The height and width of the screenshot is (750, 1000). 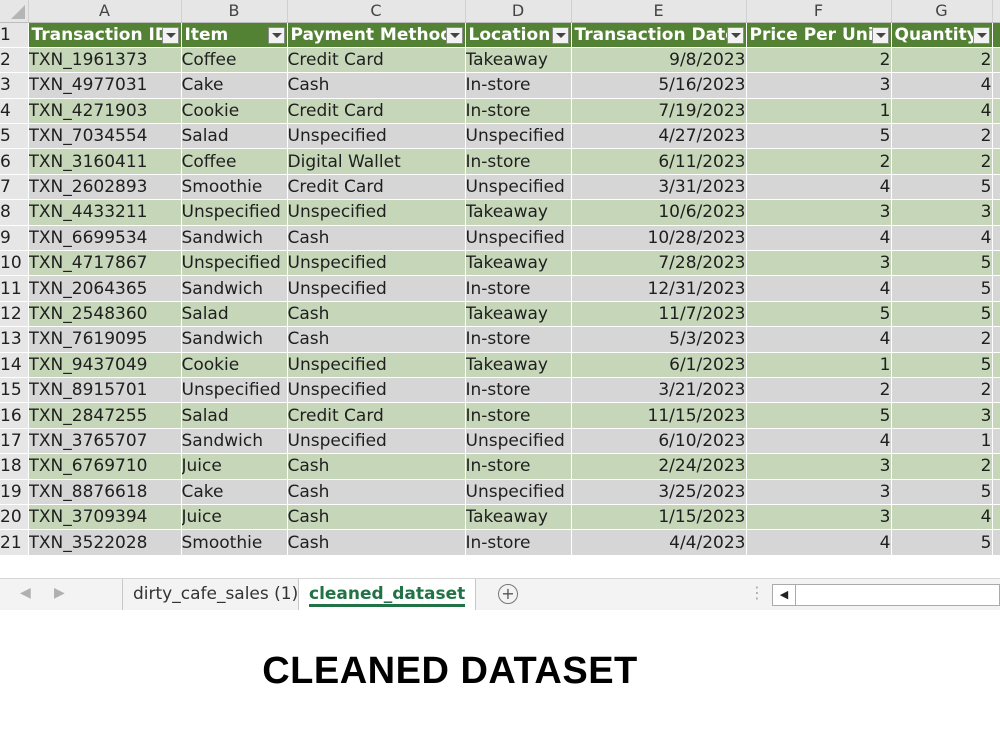 I want to click on table-cell: 1, so click(x=942, y=441).